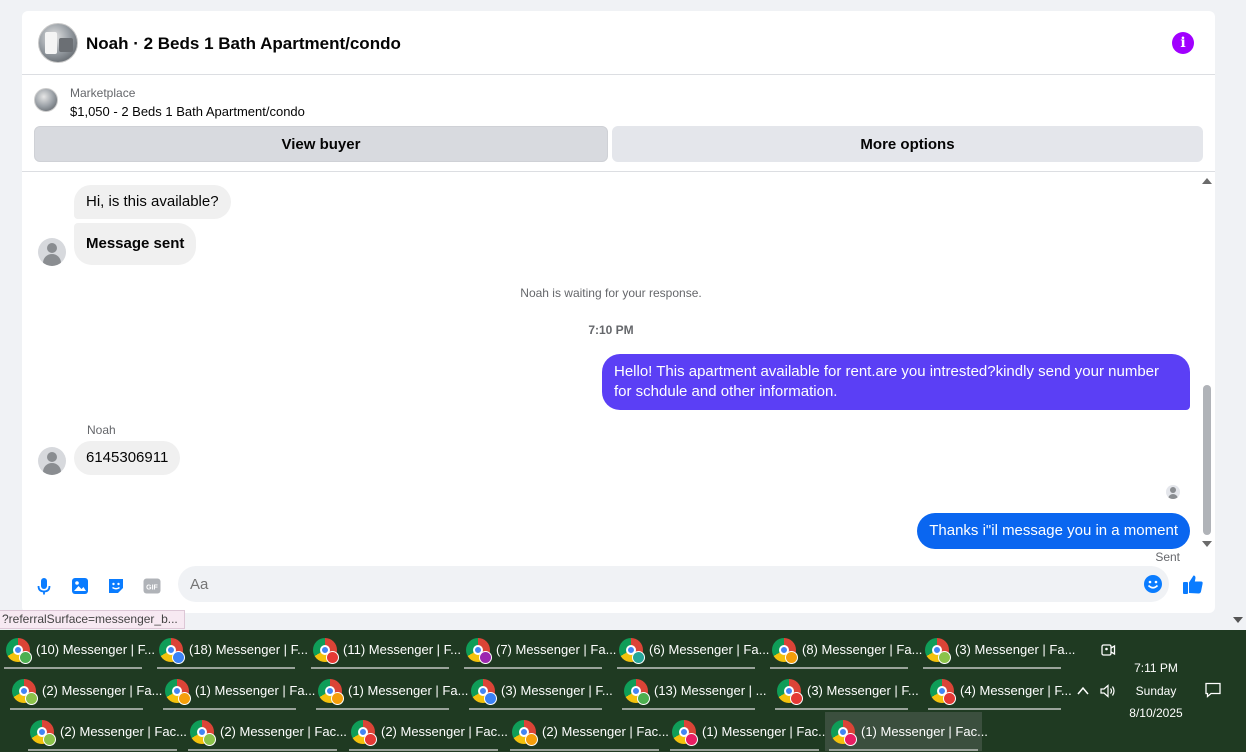  Describe the element at coordinates (1193, 584) in the screenshot. I see `thumbs-up-icon` at that location.